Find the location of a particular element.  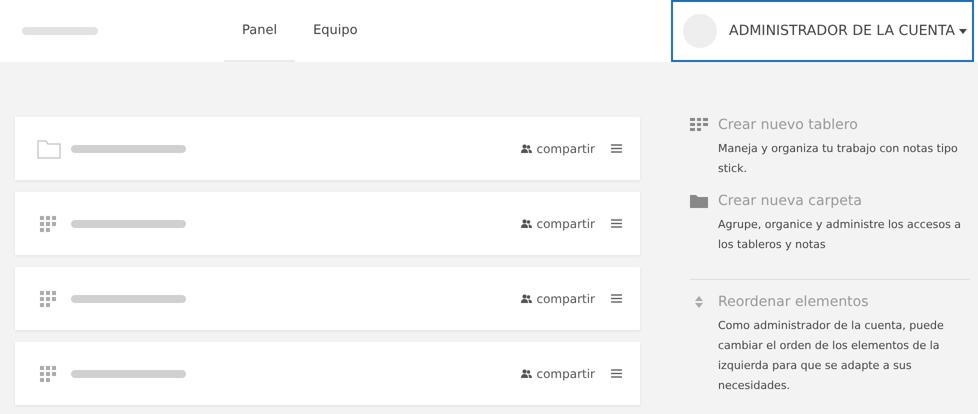

grid-icon is located at coordinates (699, 125).